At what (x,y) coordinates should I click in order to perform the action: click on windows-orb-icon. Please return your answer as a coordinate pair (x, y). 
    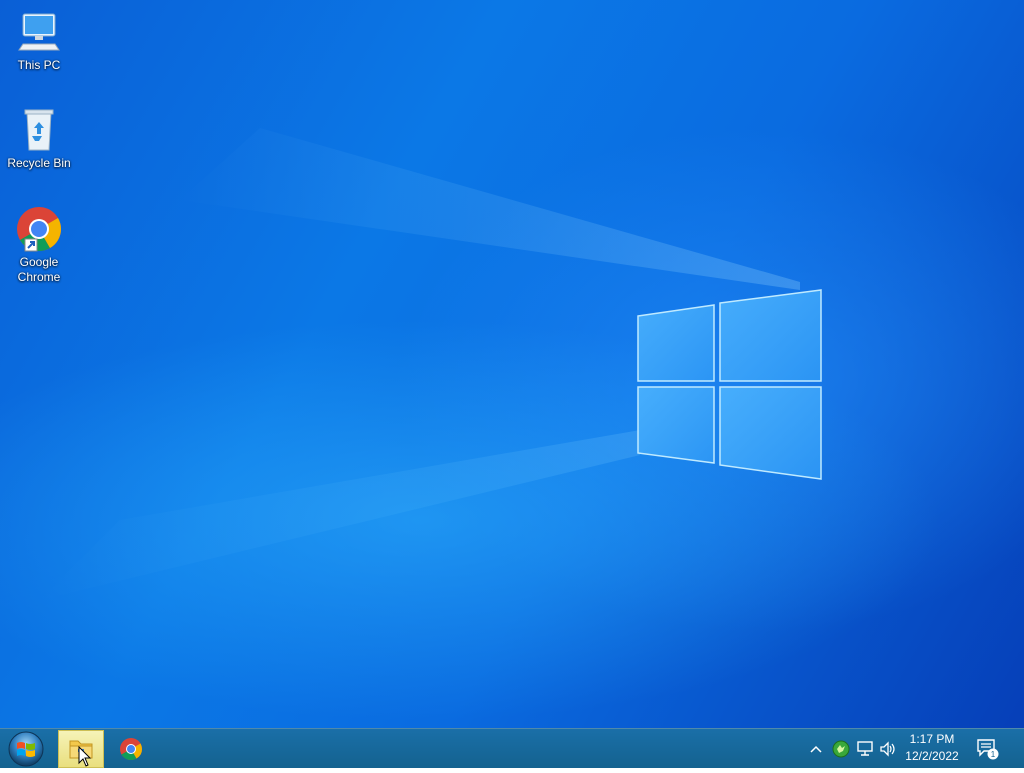
    Looking at the image, I should click on (26, 749).